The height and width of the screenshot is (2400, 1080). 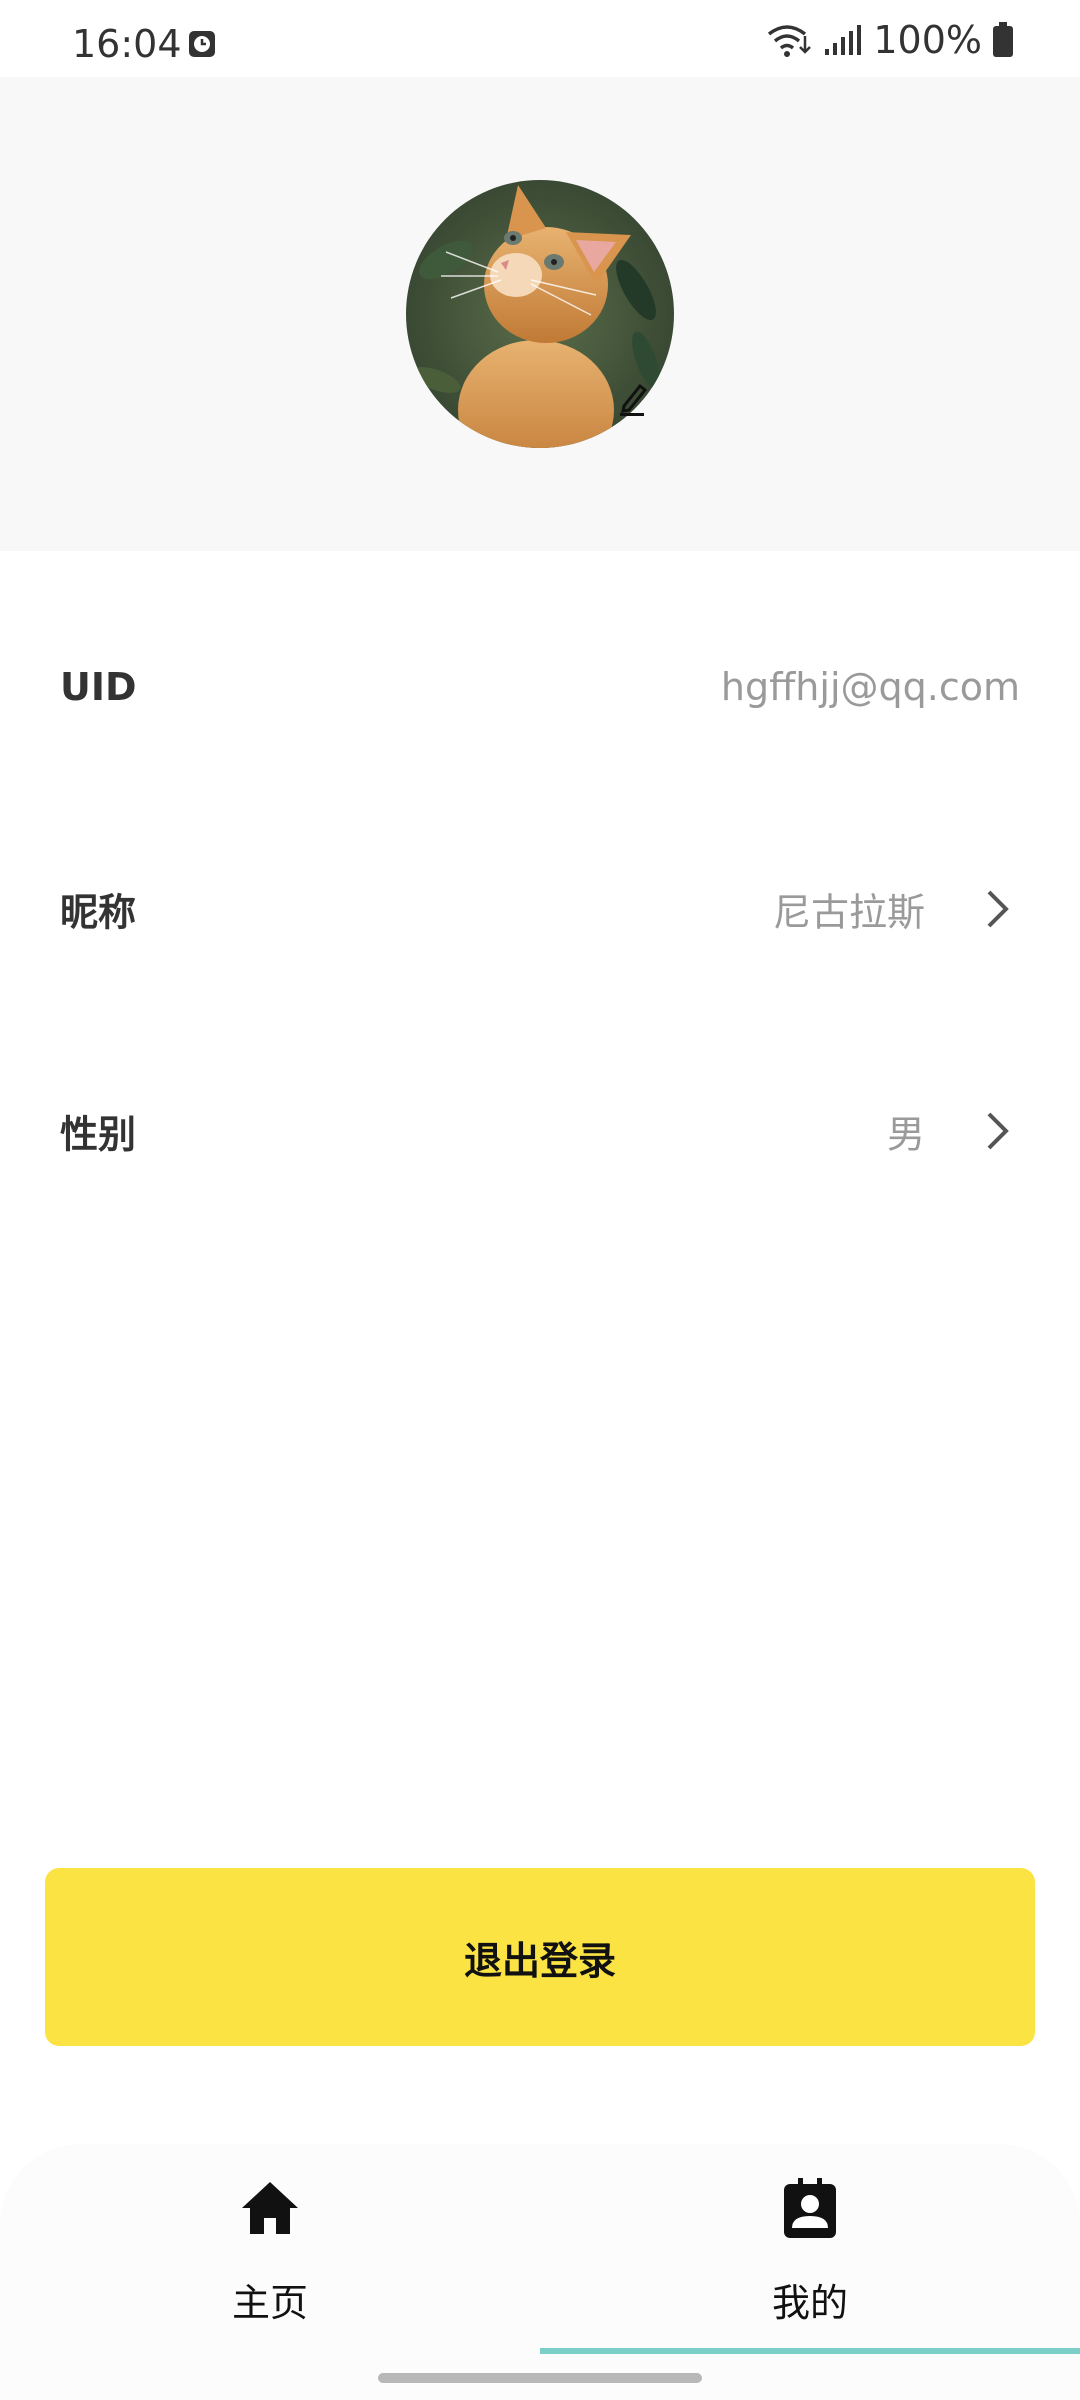 What do you see at coordinates (1003, 39) in the screenshot?
I see `battery-icon` at bounding box center [1003, 39].